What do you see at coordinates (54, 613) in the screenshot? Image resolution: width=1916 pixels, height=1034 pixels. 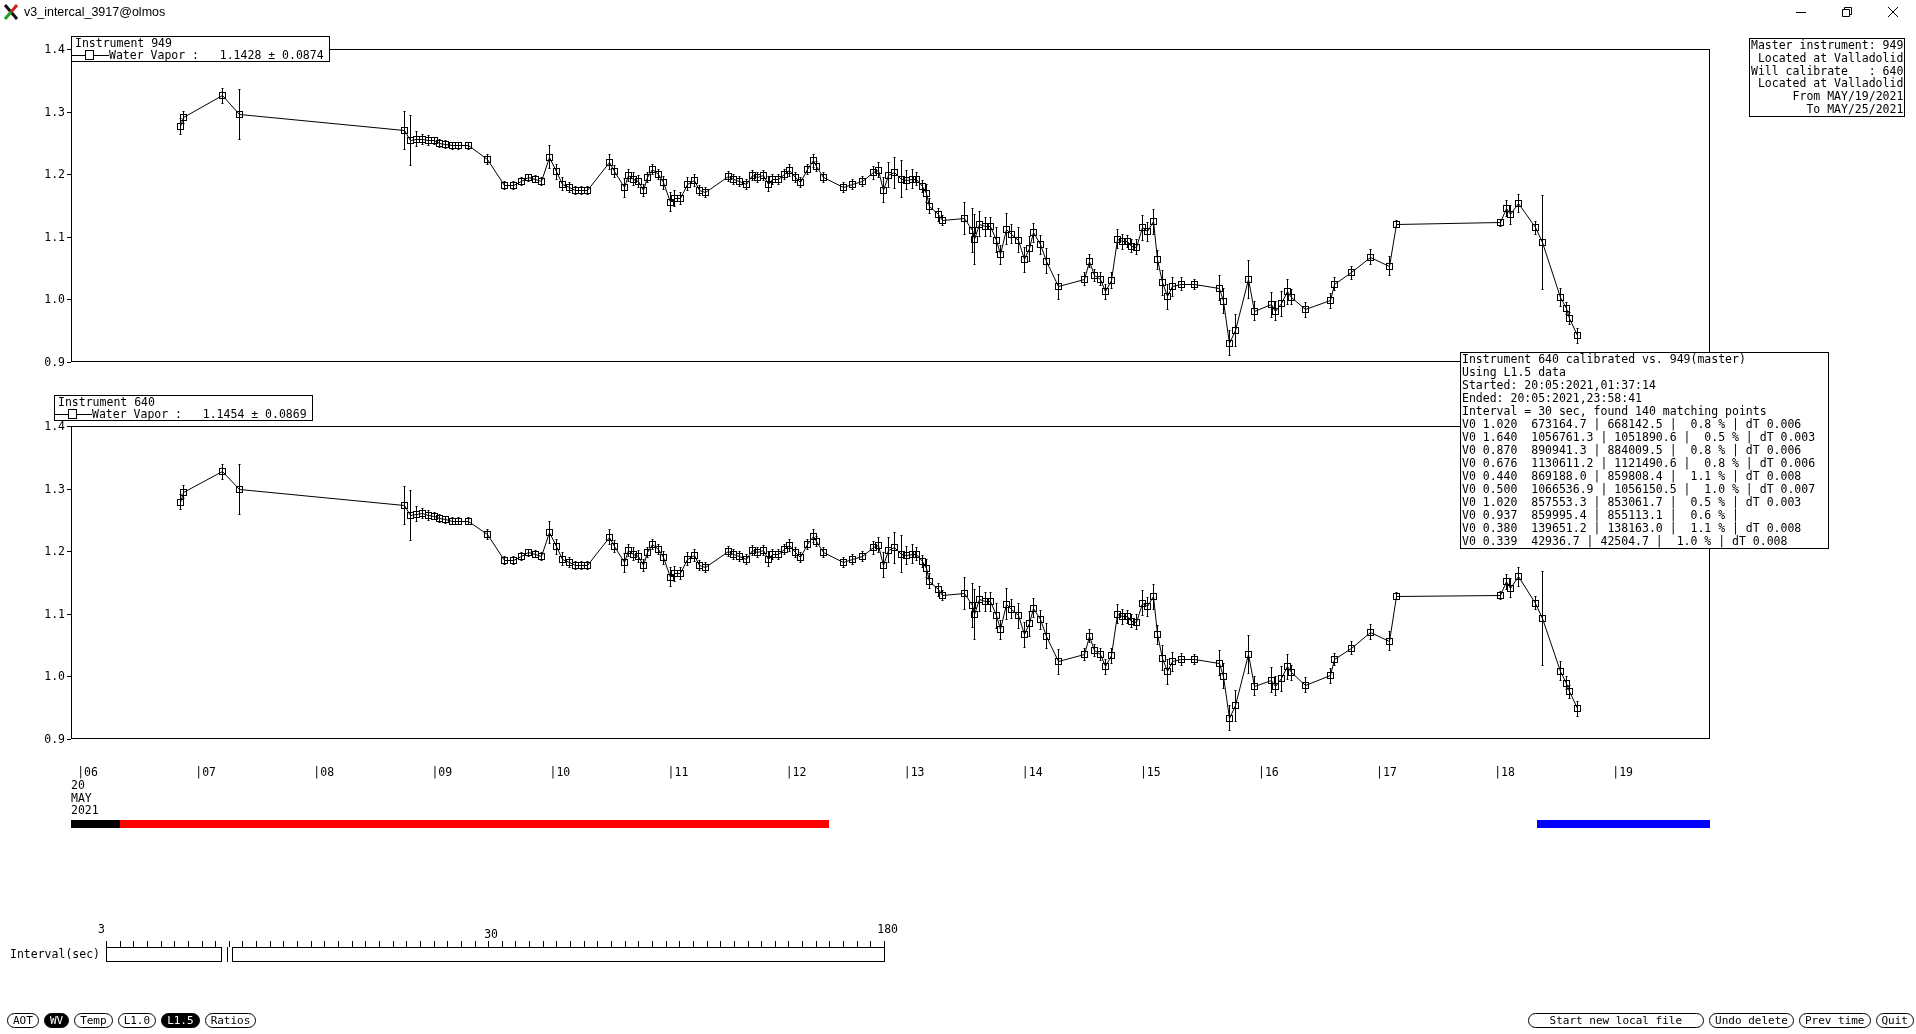 I see `axis-tick-label: 1.1` at bounding box center [54, 613].